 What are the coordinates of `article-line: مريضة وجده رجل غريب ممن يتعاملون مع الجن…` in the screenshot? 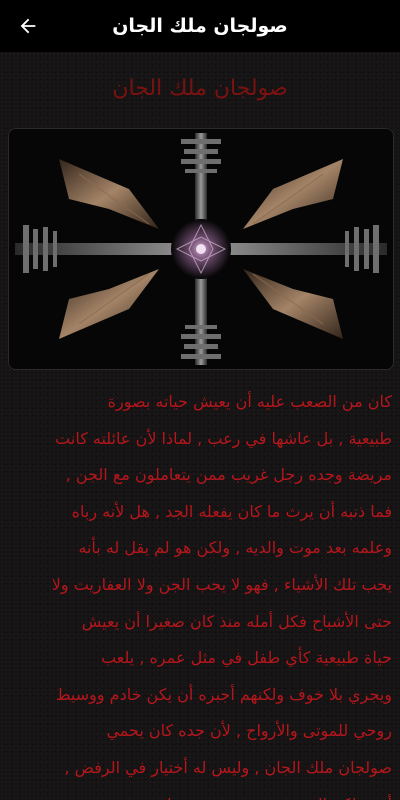 It's located at (228, 475).